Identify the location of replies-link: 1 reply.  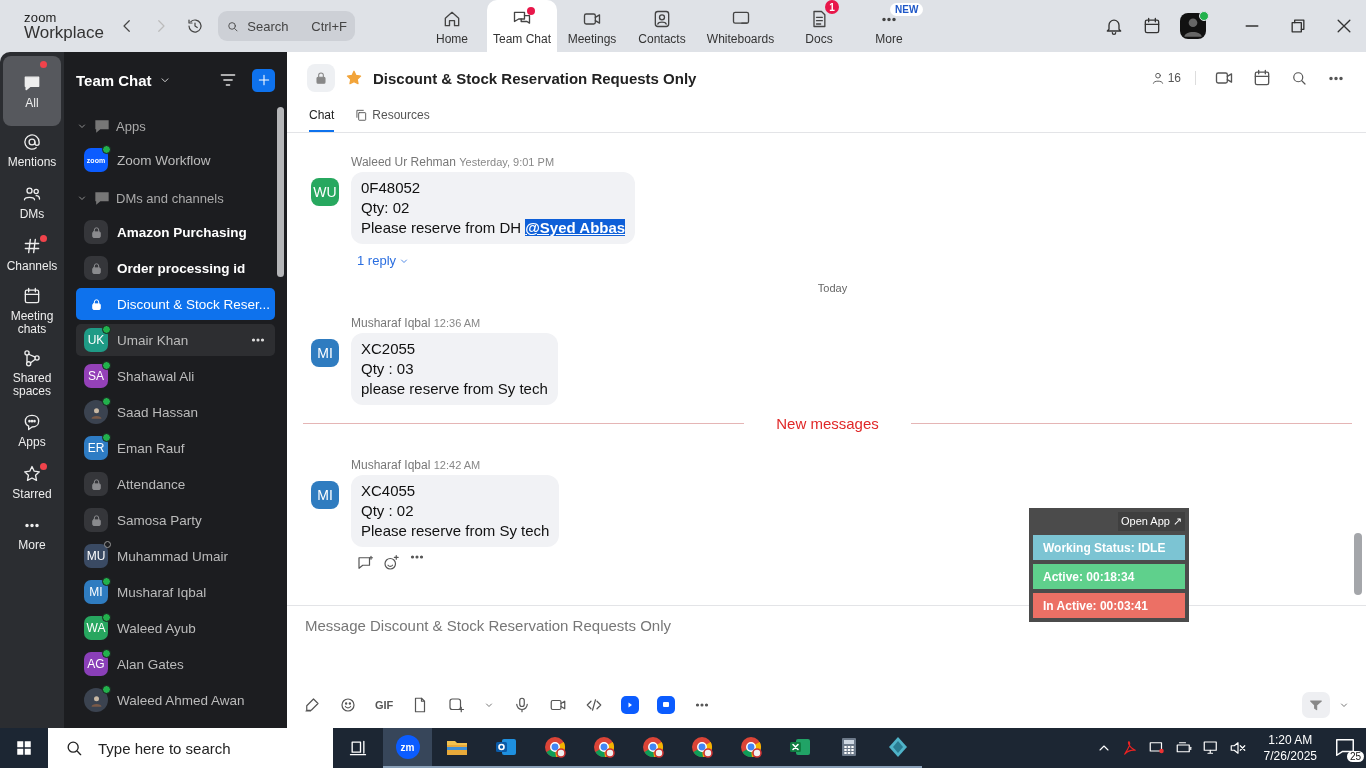
(854, 260).